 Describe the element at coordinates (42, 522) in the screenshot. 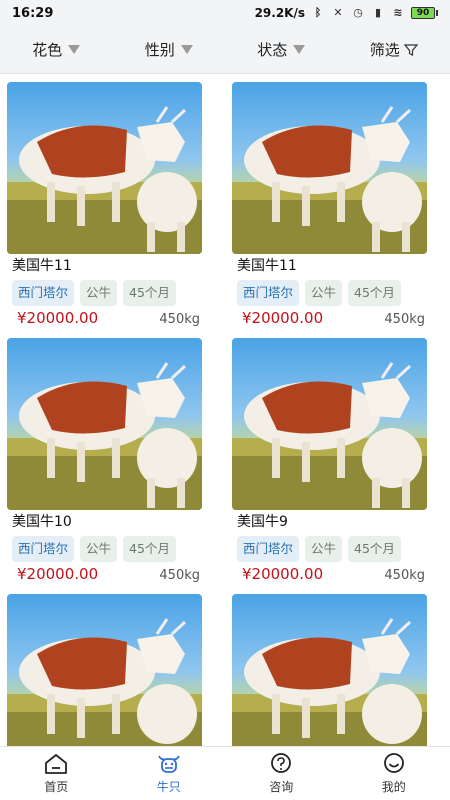

I see `cattle-name: 美国牛10` at that location.